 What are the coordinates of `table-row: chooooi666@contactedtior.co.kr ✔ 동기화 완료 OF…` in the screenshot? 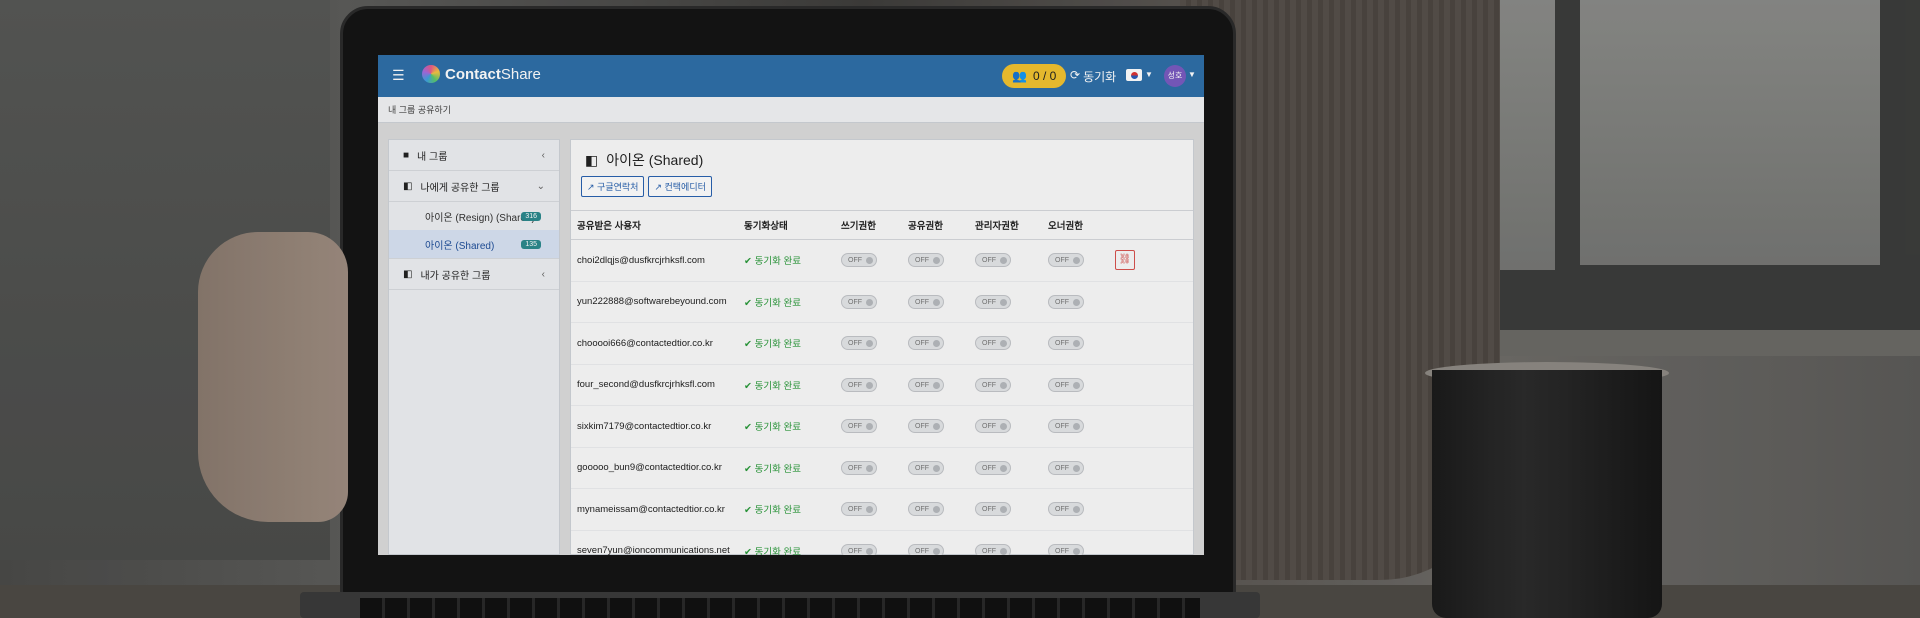 It's located at (882, 343).